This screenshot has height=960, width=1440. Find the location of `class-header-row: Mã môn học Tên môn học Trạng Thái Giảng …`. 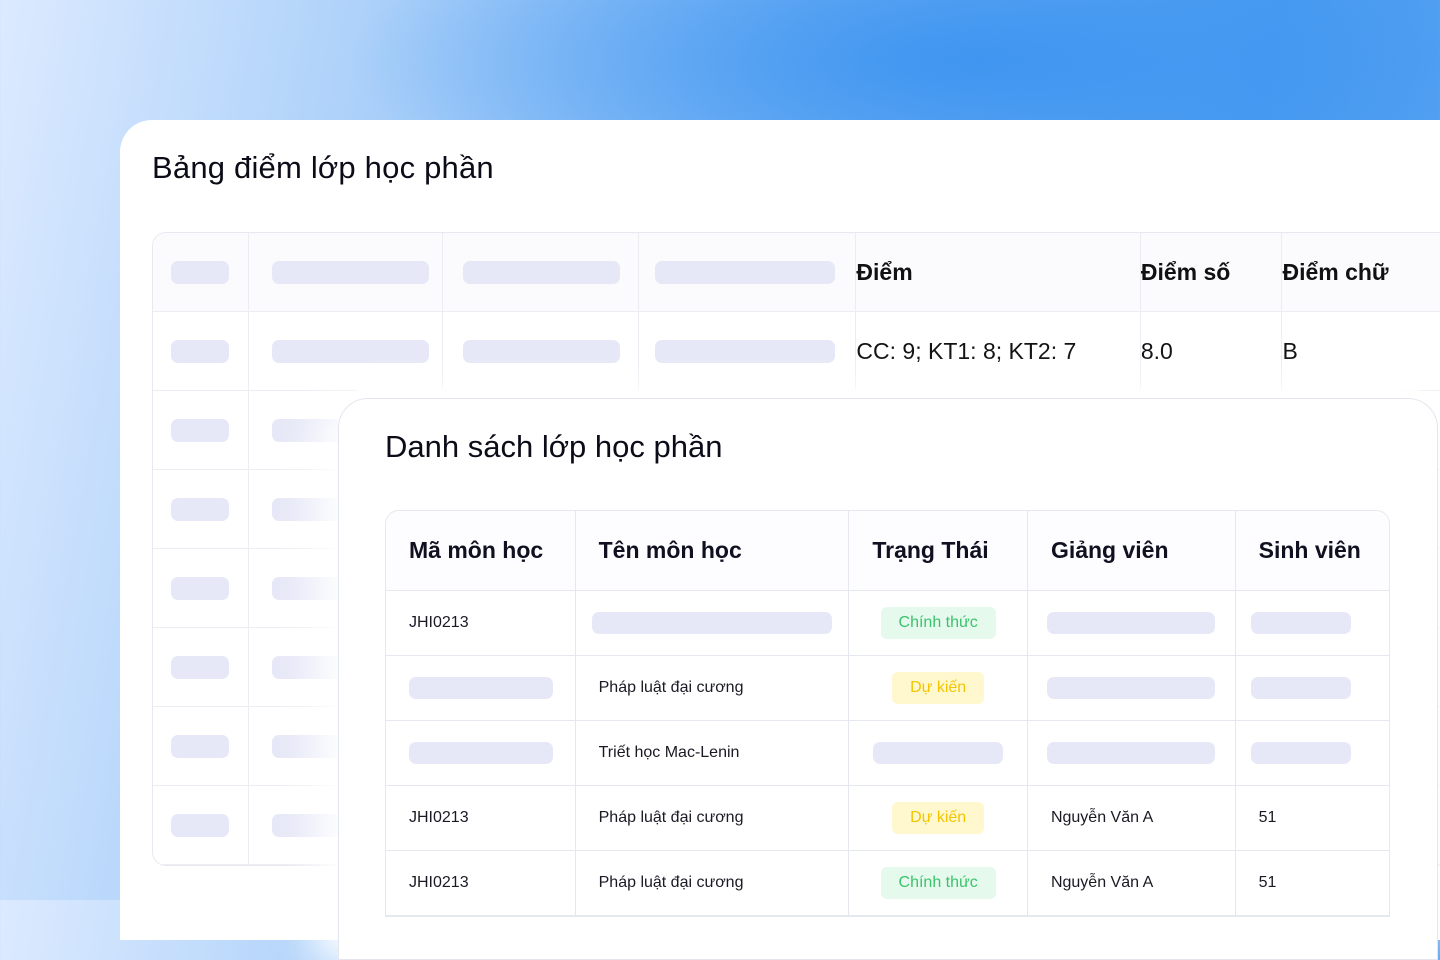

class-header-row: Mã môn học Tên môn học Trạng Thái Giảng … is located at coordinates (887, 551).